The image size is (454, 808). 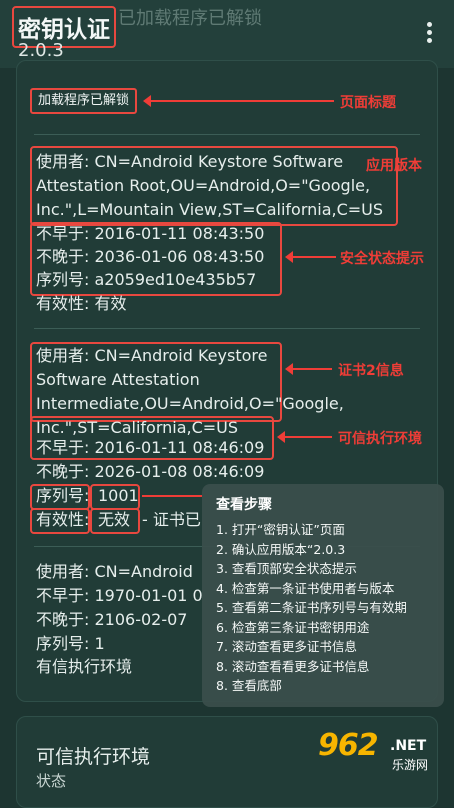 What do you see at coordinates (286, 646) in the screenshot?
I see `popup-step: 7. 滚动查看更多证书信息` at bounding box center [286, 646].